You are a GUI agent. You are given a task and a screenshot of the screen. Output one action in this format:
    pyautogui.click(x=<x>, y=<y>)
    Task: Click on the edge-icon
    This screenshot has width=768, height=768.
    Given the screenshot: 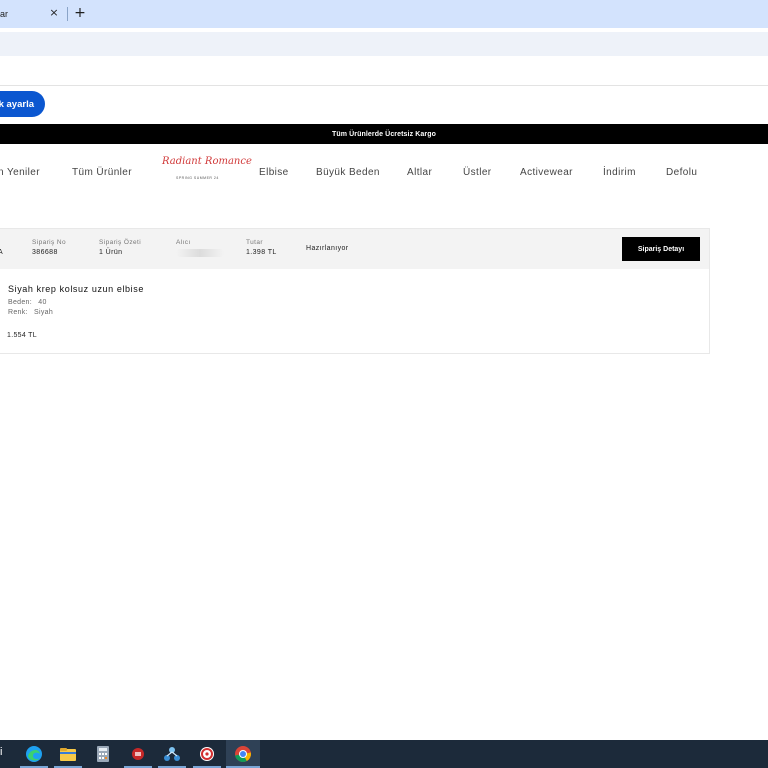 What is the action you would take?
    pyautogui.click(x=34, y=754)
    